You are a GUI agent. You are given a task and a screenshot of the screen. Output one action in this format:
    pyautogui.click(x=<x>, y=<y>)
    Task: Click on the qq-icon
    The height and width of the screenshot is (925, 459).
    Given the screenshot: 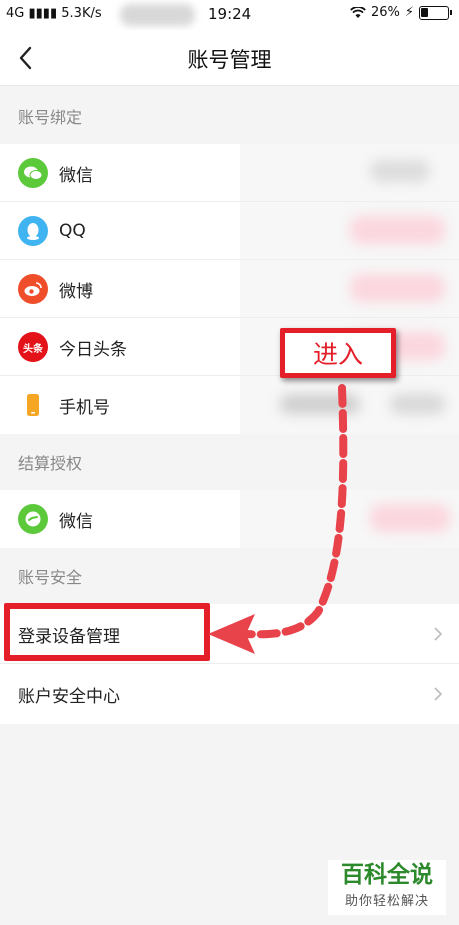 What is the action you would take?
    pyautogui.click(x=33, y=231)
    